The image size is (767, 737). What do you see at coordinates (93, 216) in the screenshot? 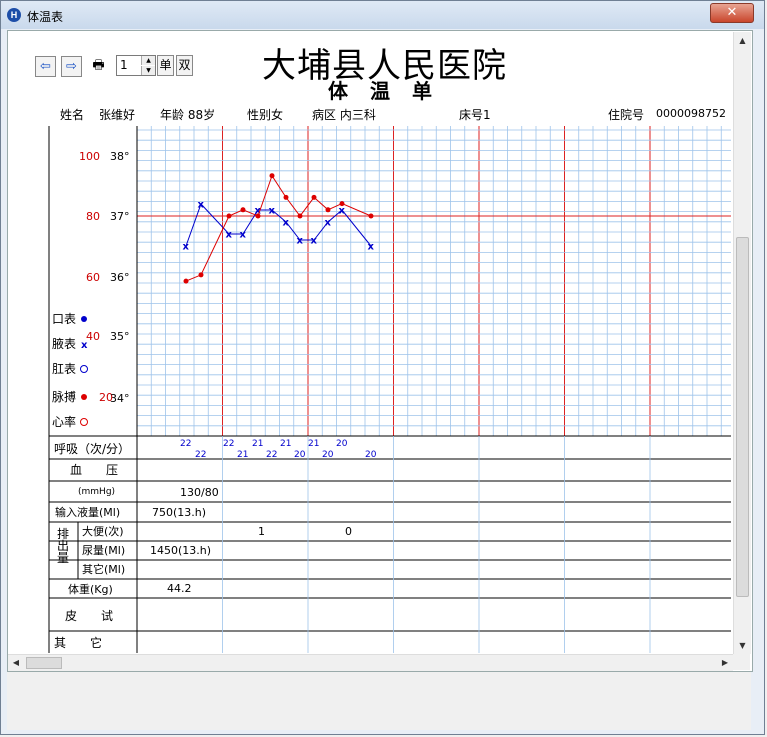
I see `pulse-tick: 80` at bounding box center [93, 216].